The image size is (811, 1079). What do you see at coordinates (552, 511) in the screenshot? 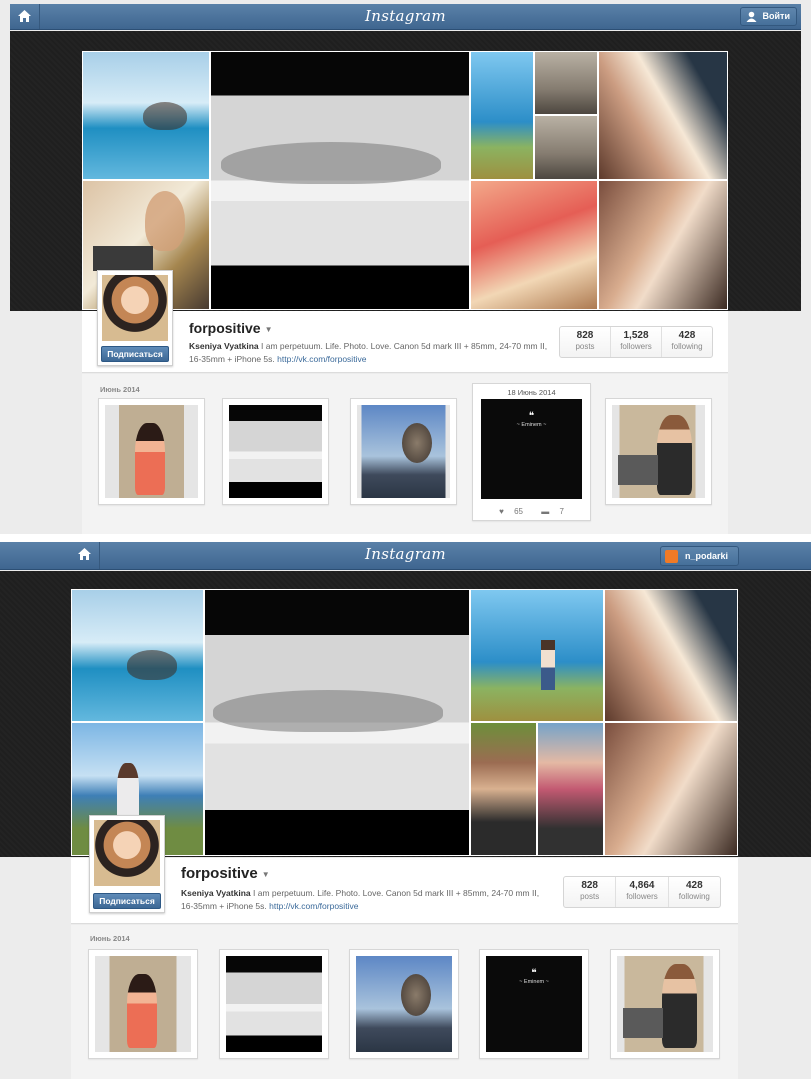
I see `comments: ▬ 7` at bounding box center [552, 511].